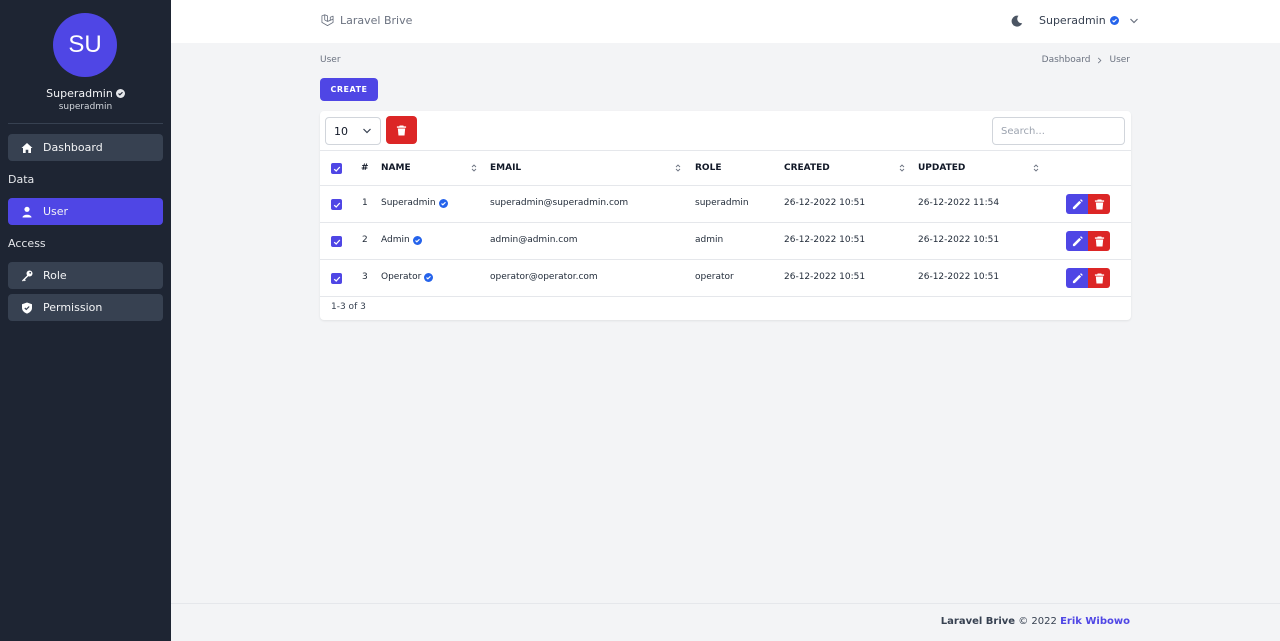  I want to click on row-name-text: Operator, so click(401, 277).